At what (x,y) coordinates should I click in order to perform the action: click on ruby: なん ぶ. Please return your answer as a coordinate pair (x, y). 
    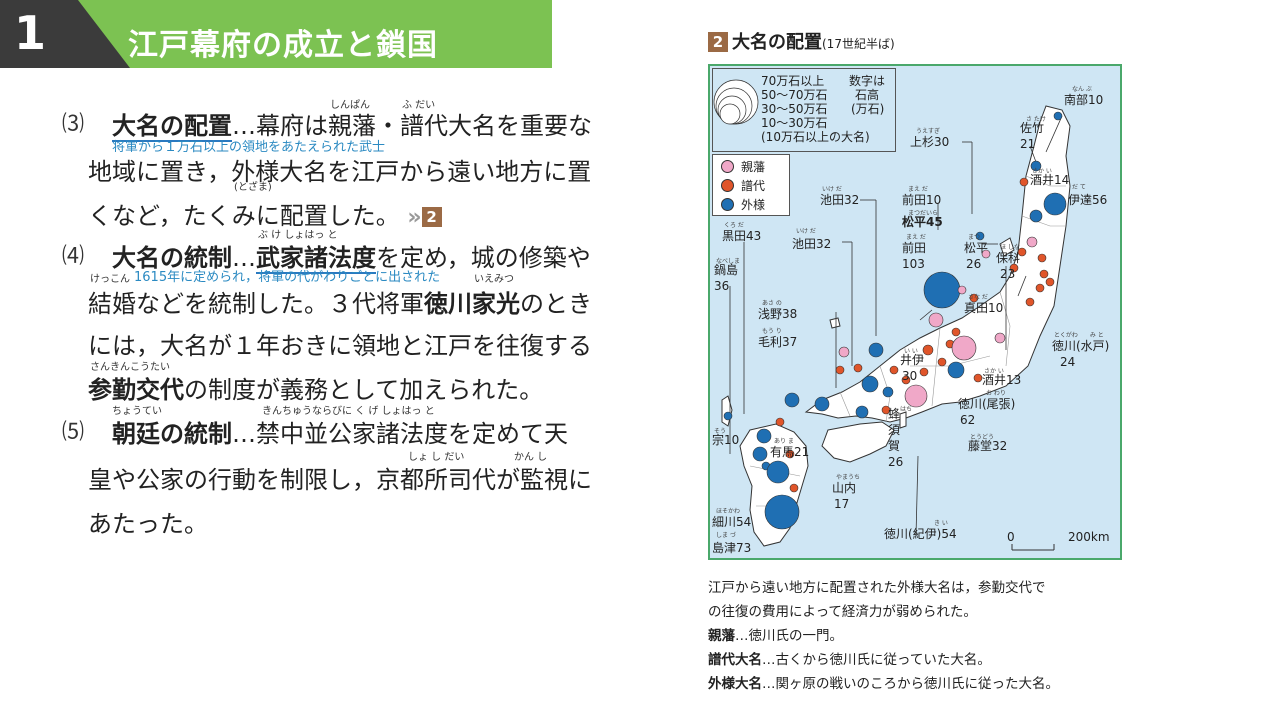
    Looking at the image, I should click on (1082, 89).